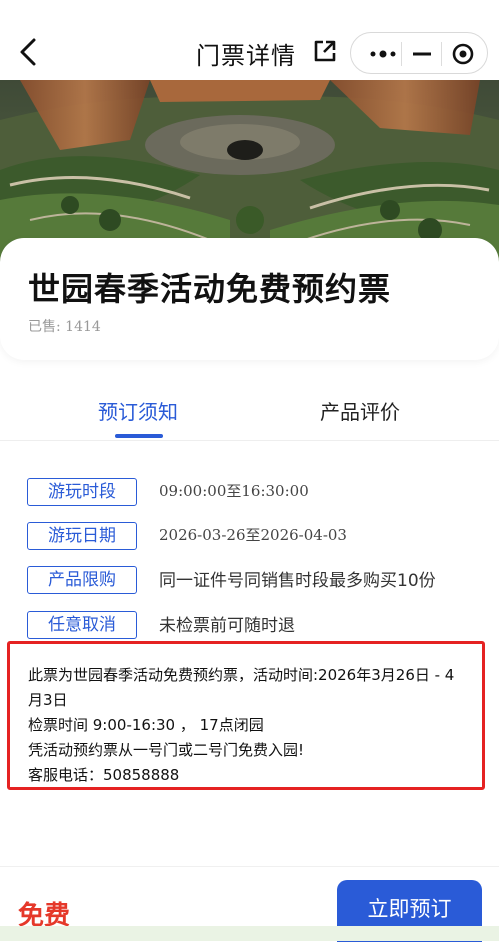 This screenshot has height=942, width=499. What do you see at coordinates (234, 491) in the screenshot?
I see `info-value: 09:00:00至16:30:00` at bounding box center [234, 491].